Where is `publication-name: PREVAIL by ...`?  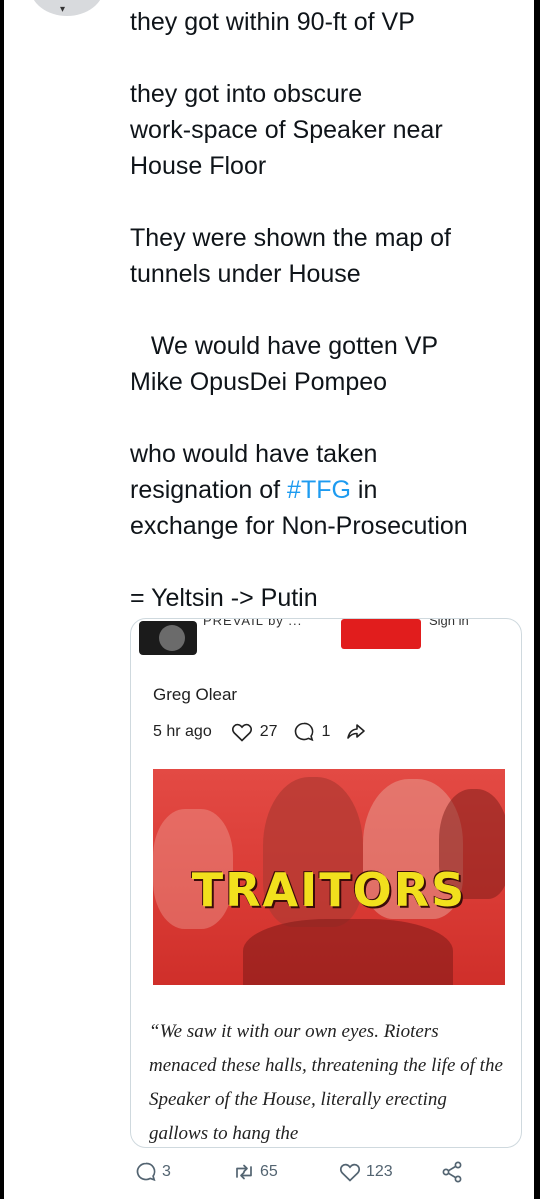
publication-name: PREVAIL by ... is located at coordinates (253, 623).